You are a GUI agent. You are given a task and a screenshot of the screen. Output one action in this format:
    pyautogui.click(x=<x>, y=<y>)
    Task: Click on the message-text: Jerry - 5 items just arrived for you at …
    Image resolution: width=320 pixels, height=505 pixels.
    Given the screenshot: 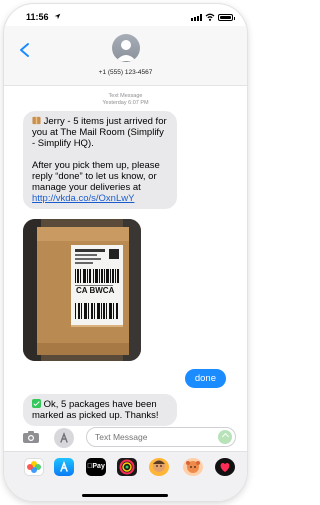 What is the action you would take?
    pyautogui.click(x=99, y=132)
    